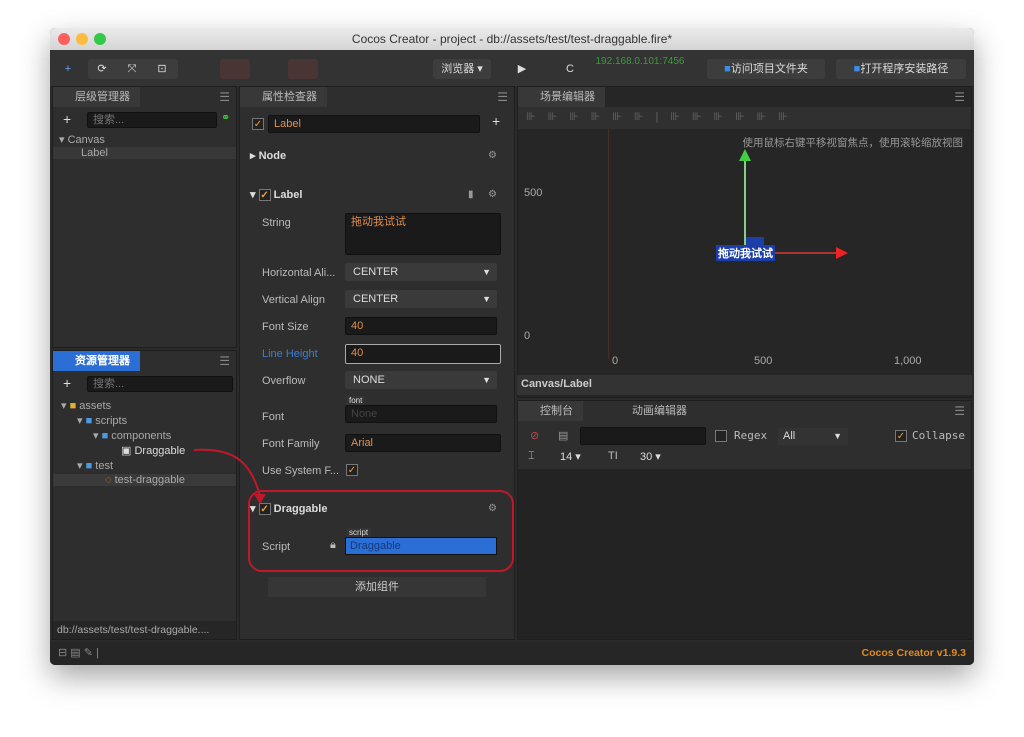 The width and height of the screenshot is (1024, 737). I want to click on status-icons: ⊟ ▤ ✎ |, so click(78, 652).